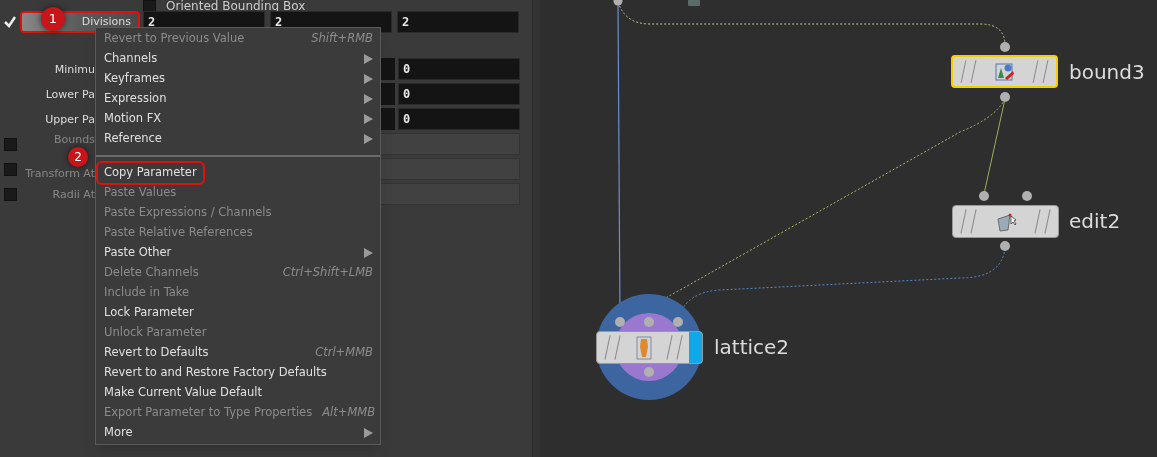 This screenshot has width=1157, height=457. What do you see at coordinates (150, 173) in the screenshot?
I see `menu-item: Copy Parameter` at bounding box center [150, 173].